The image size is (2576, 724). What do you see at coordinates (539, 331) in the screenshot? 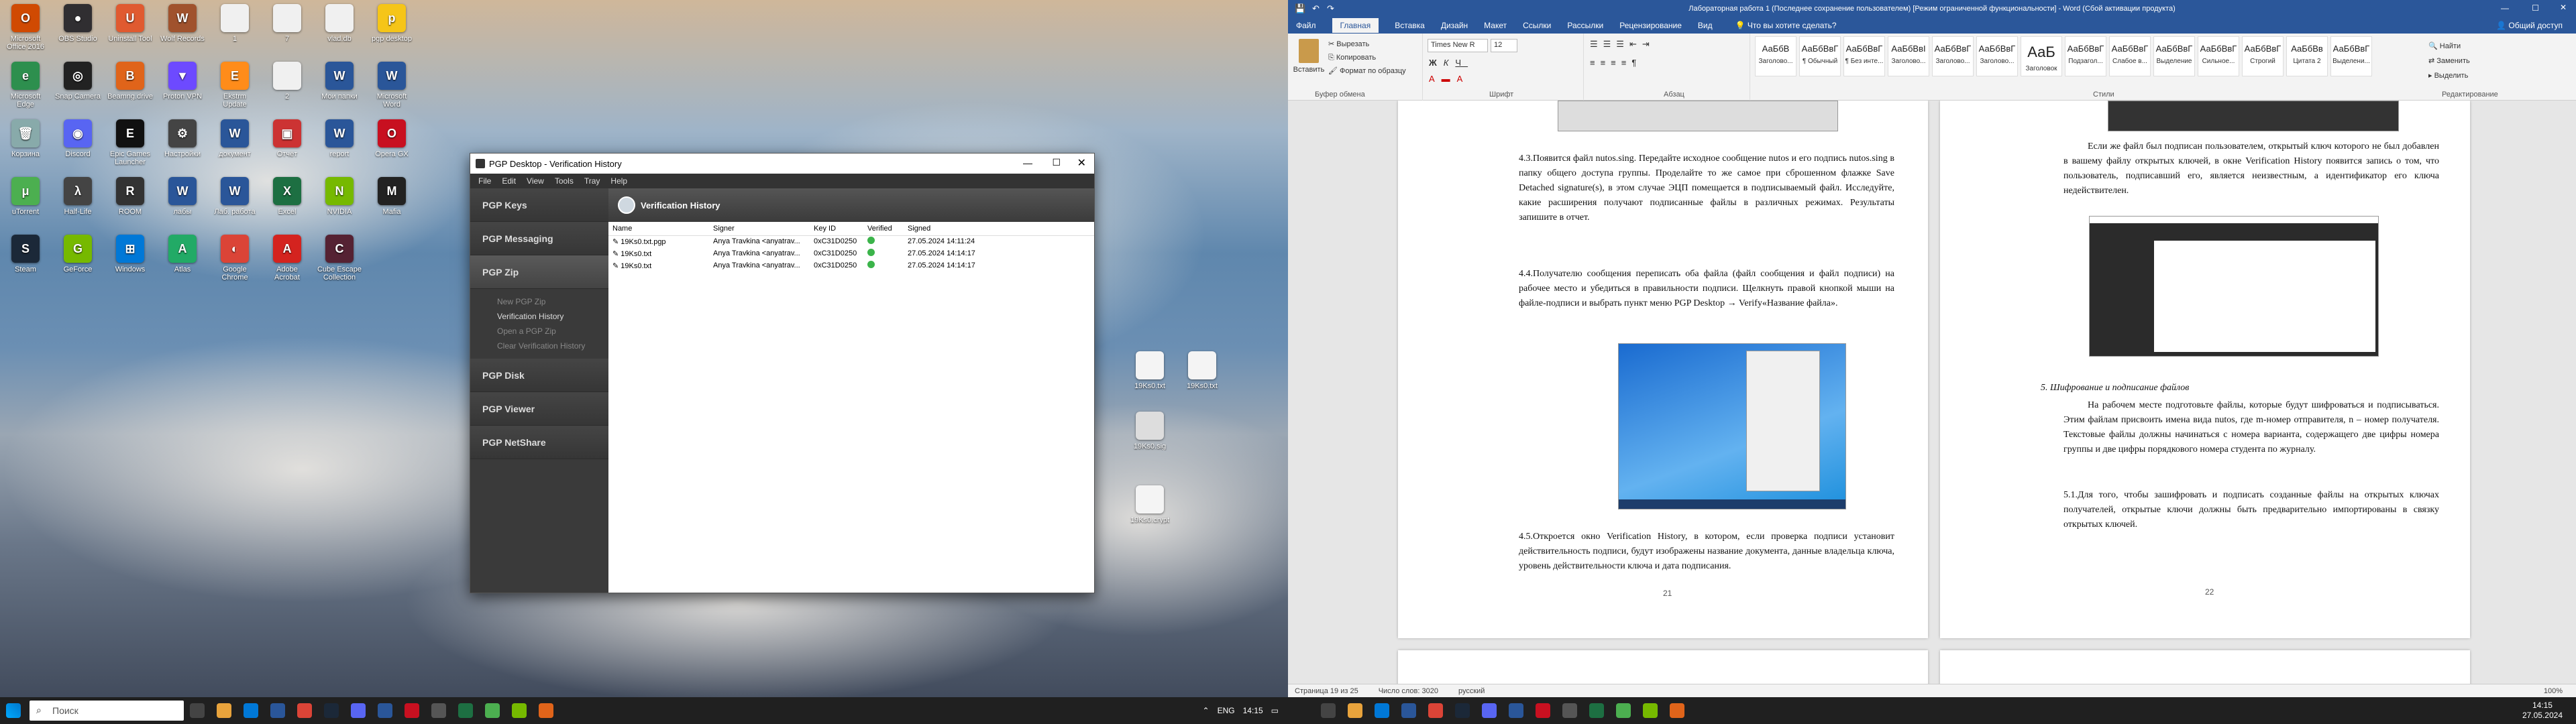
I see `sub-open-pgp-zip: Open a PGP Zip` at bounding box center [539, 331].